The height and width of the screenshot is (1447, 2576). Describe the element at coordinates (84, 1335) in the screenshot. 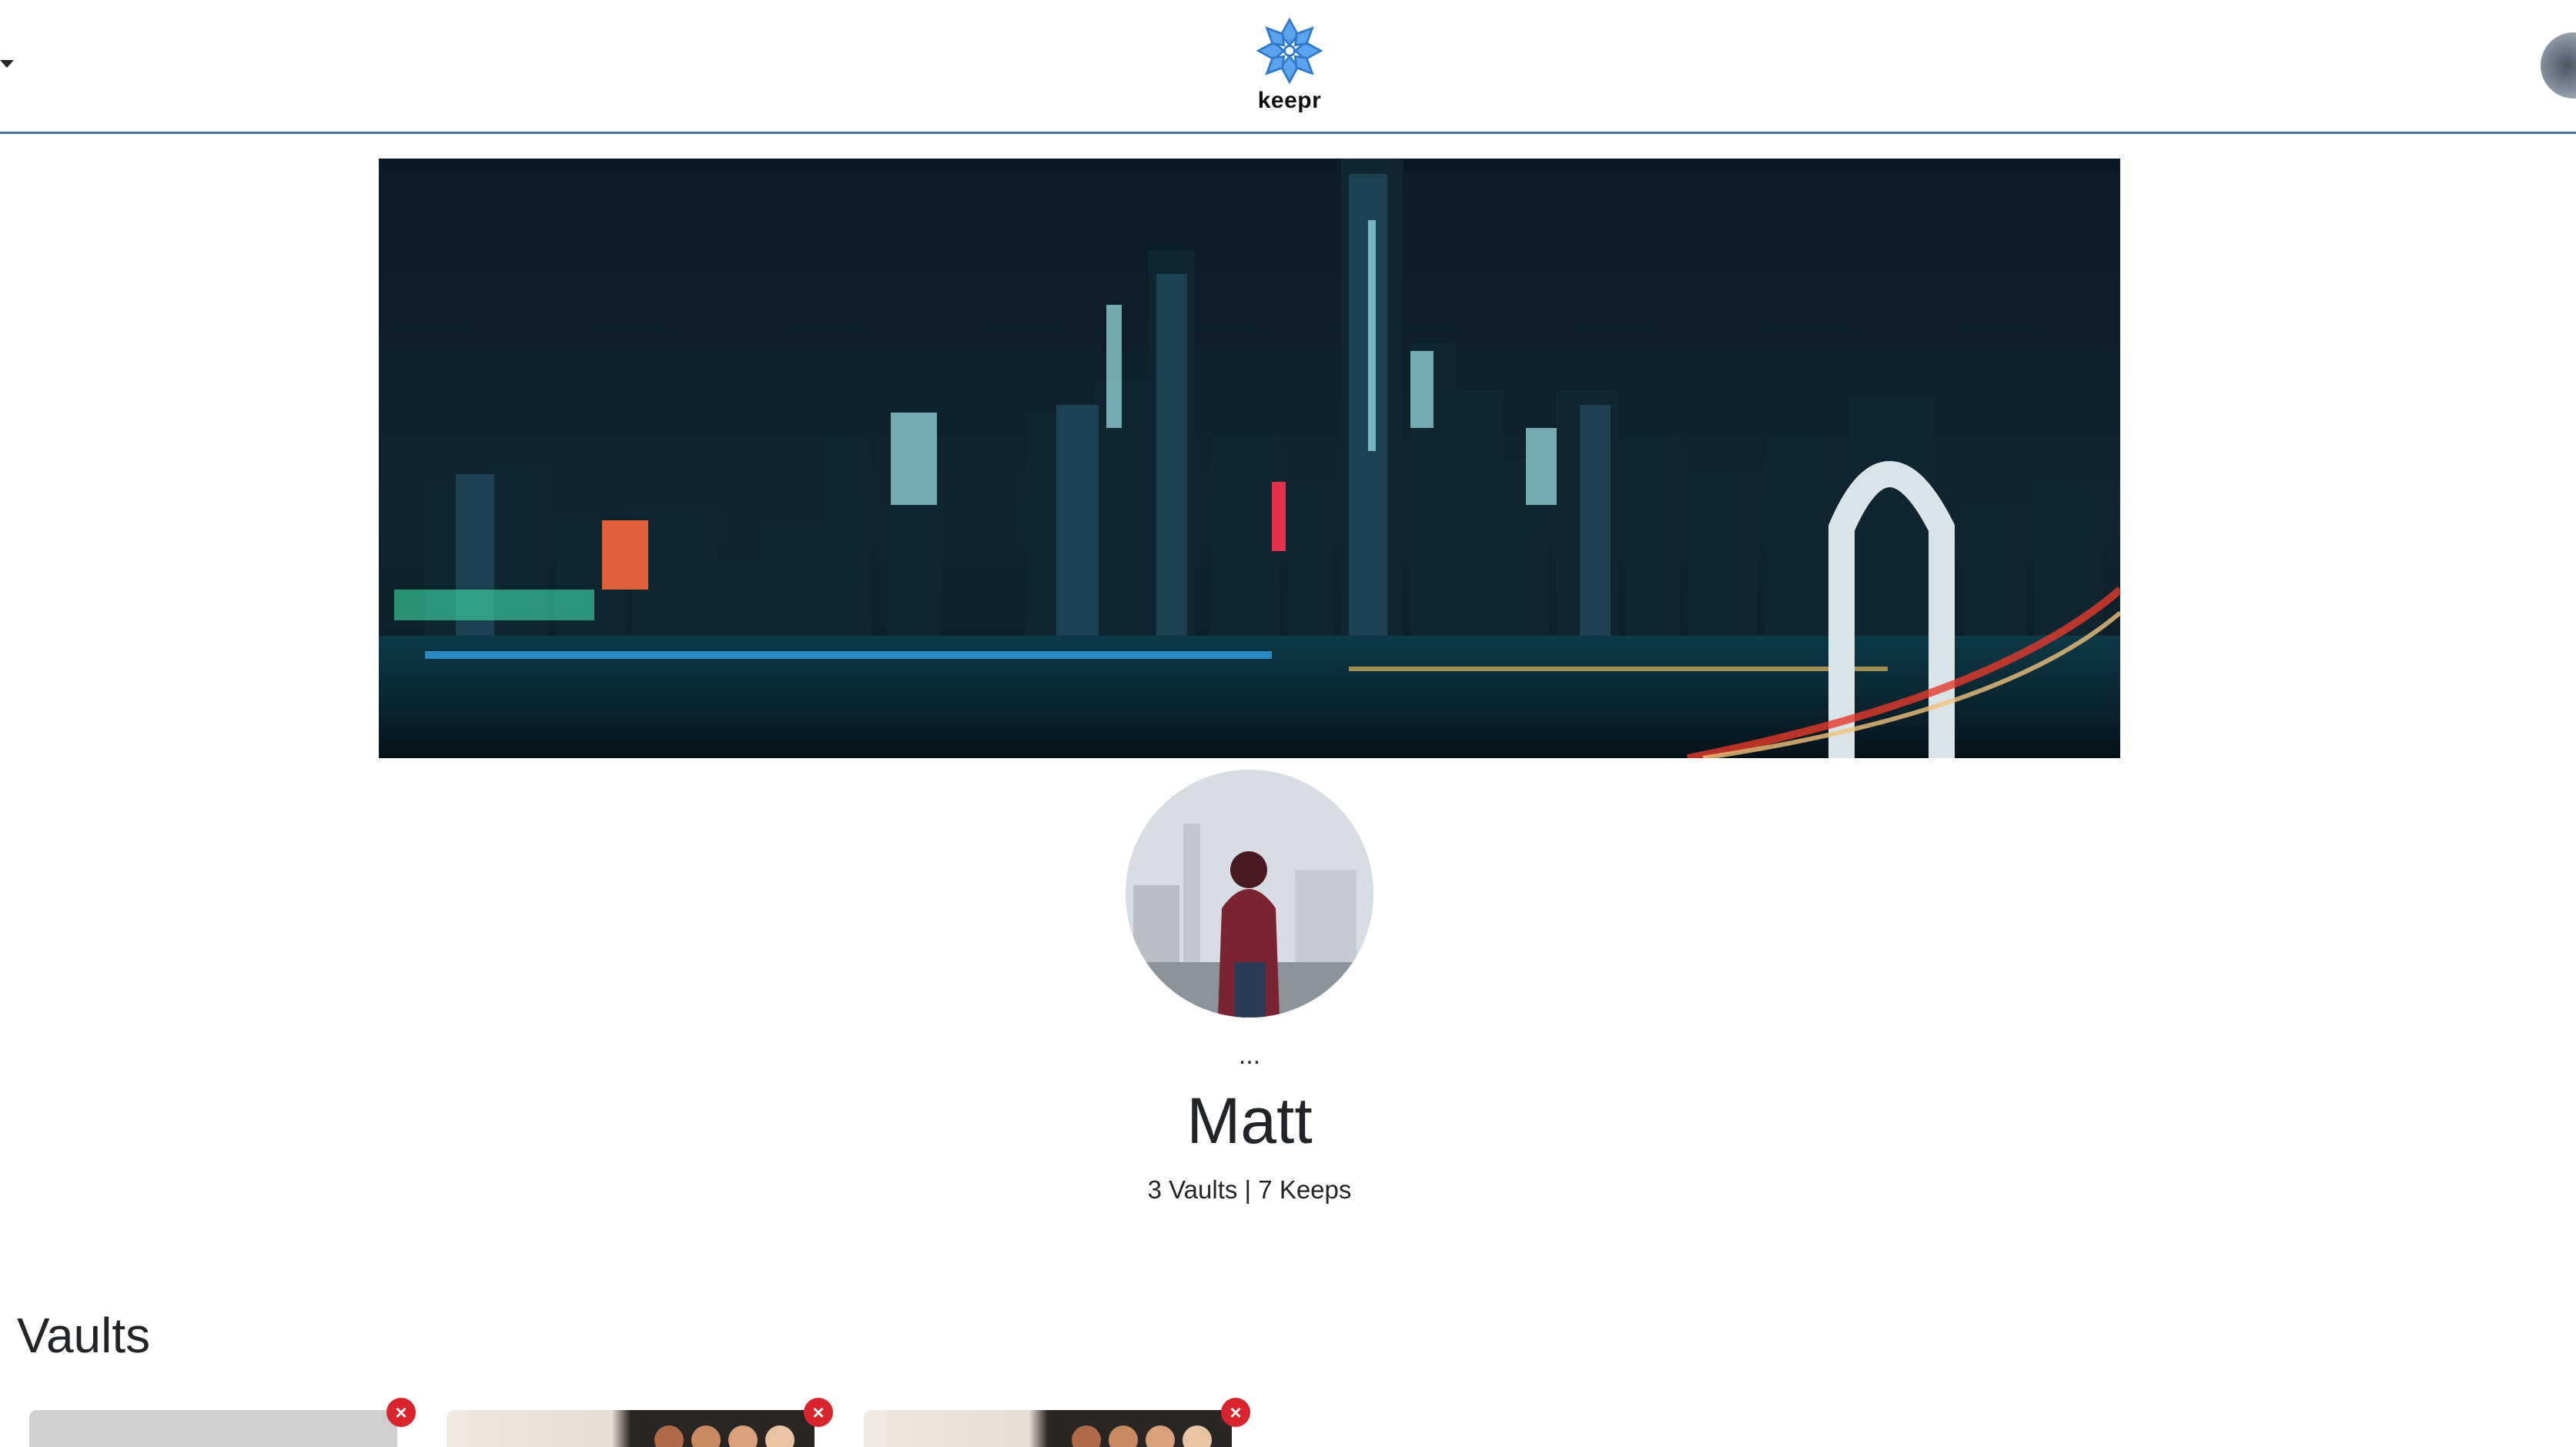

I see `vaults-heading: Vaults` at that location.